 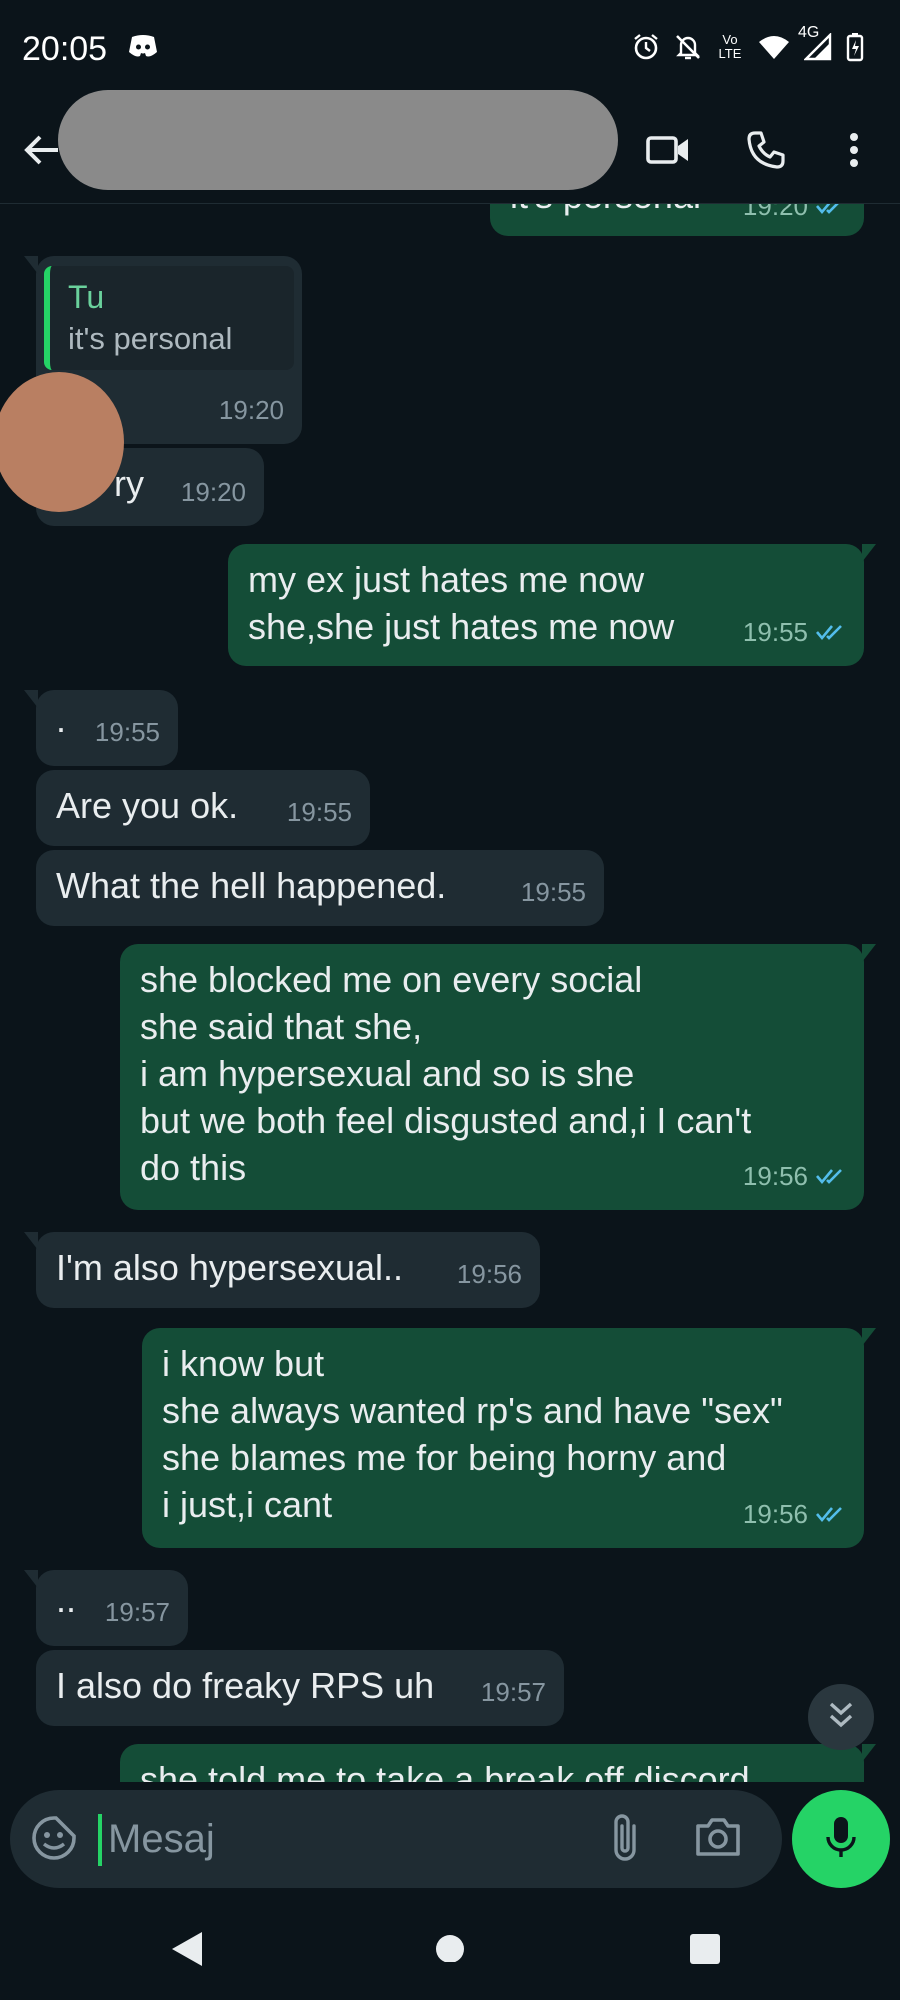 I want to click on status-bar: 20:05 Vo LTE 4G, so click(x=450, y=50).